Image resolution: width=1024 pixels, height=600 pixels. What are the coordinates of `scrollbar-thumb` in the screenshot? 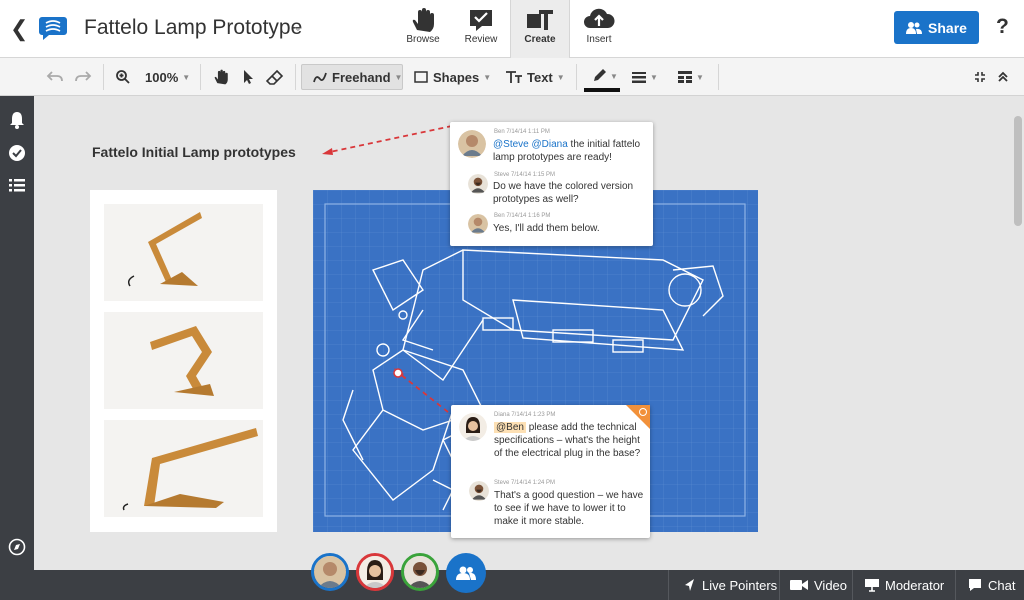 It's located at (1018, 171).